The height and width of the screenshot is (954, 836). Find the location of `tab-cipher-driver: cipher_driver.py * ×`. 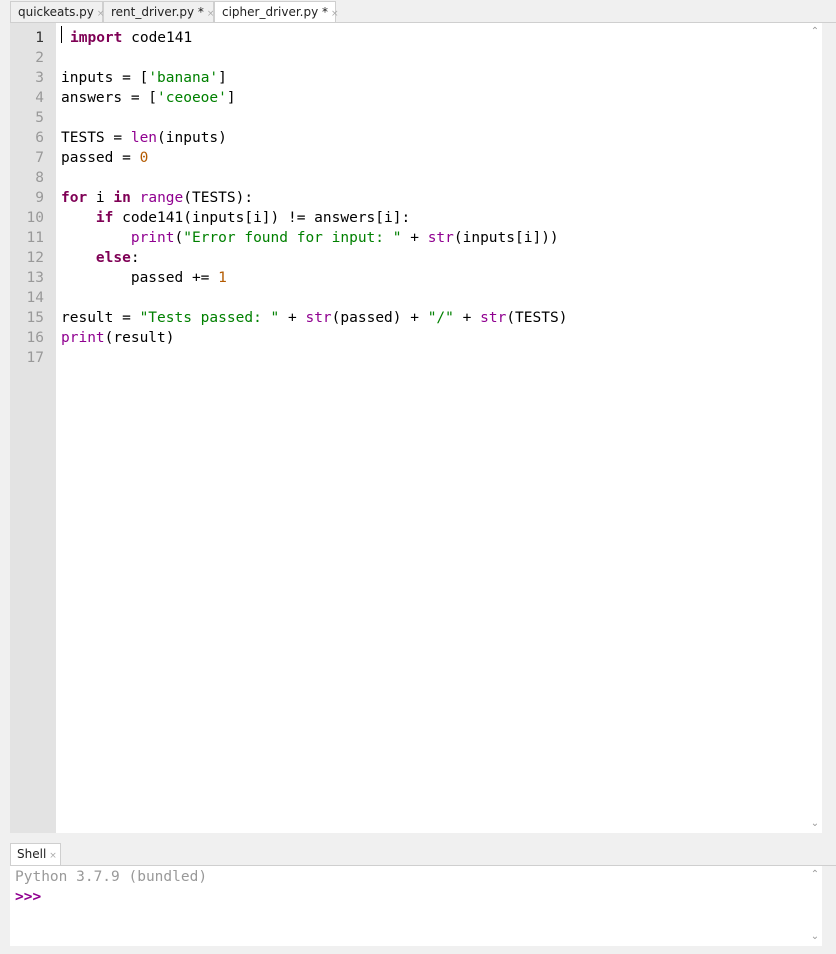

tab-cipher-driver: cipher_driver.py * × is located at coordinates (276, 12).